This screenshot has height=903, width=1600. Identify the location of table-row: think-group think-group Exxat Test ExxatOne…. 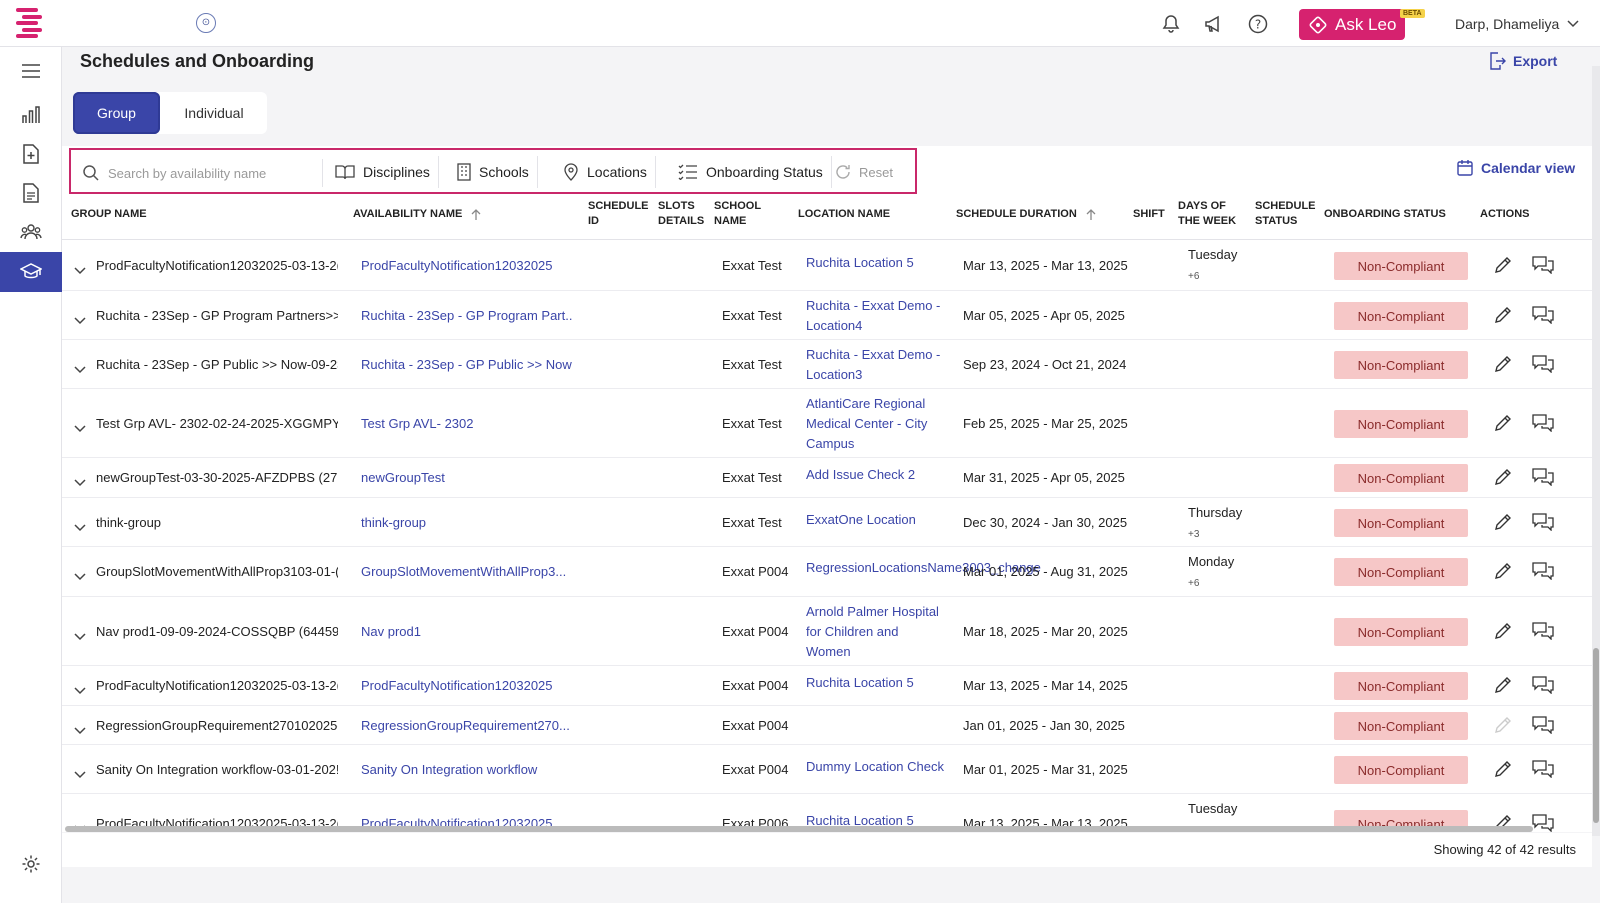
(827, 522).